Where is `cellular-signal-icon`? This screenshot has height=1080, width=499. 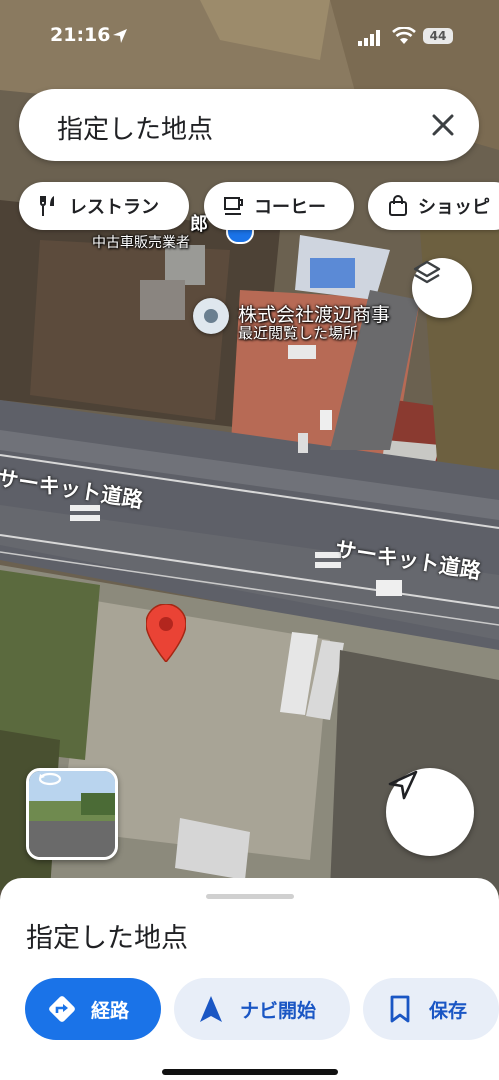
cellular-signal-icon is located at coordinates (369, 38).